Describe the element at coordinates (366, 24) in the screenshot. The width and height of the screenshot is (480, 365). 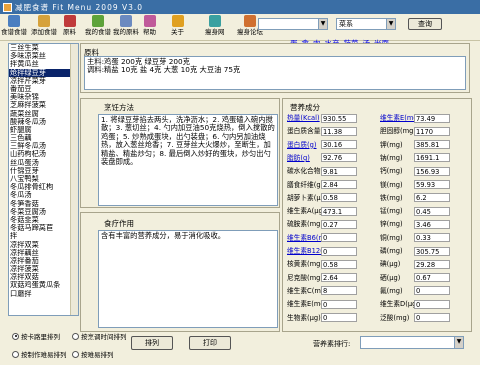
I see `category-combo: 菜系 ▼` at that location.